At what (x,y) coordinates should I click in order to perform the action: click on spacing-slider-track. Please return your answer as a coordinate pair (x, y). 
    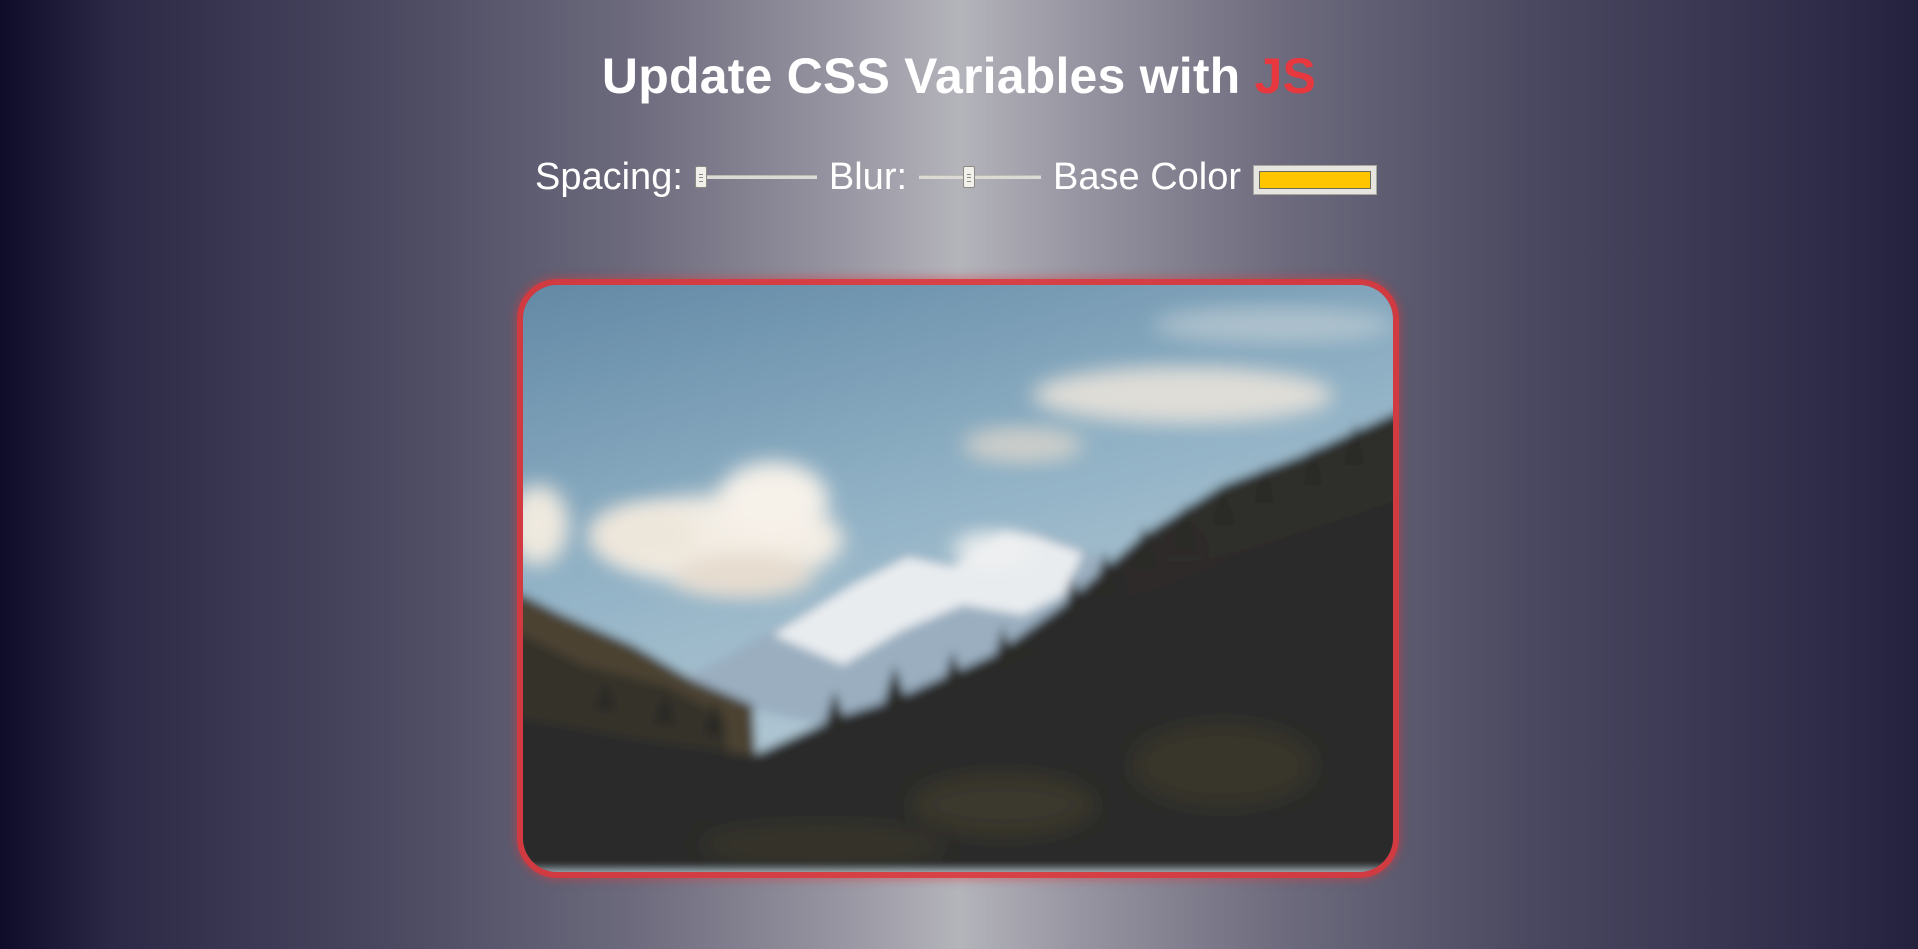
    Looking at the image, I should click on (755, 177).